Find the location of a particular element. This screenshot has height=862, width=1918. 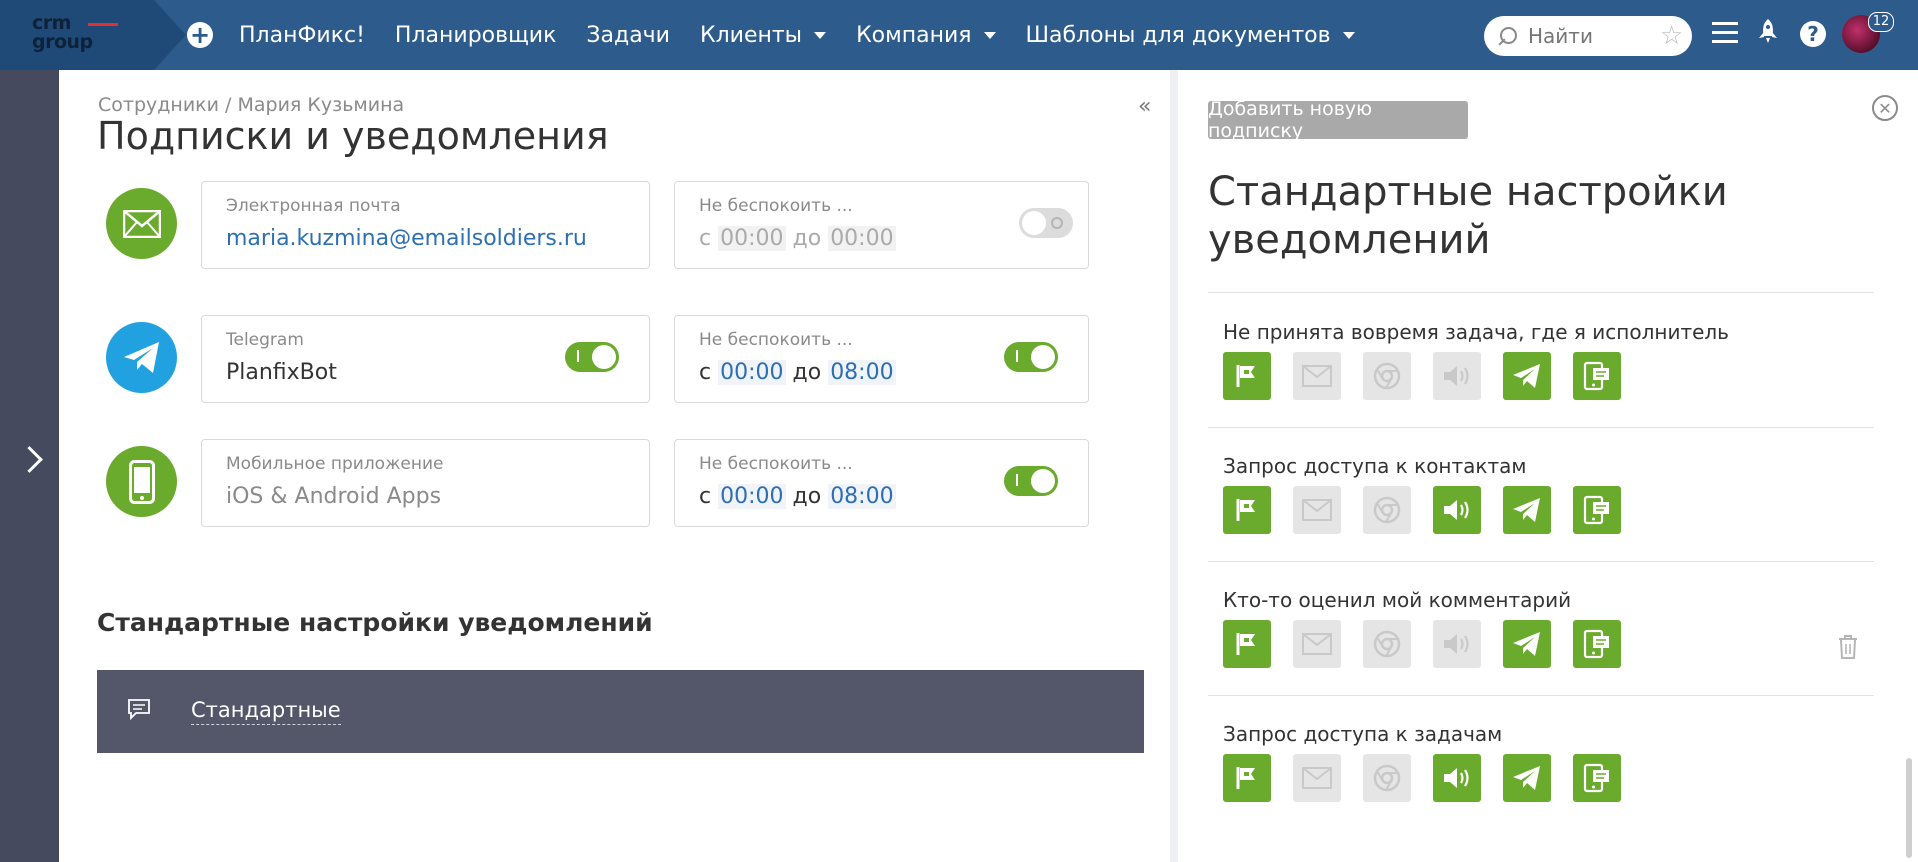

dnd-to-prefix: до is located at coordinates (807, 372).